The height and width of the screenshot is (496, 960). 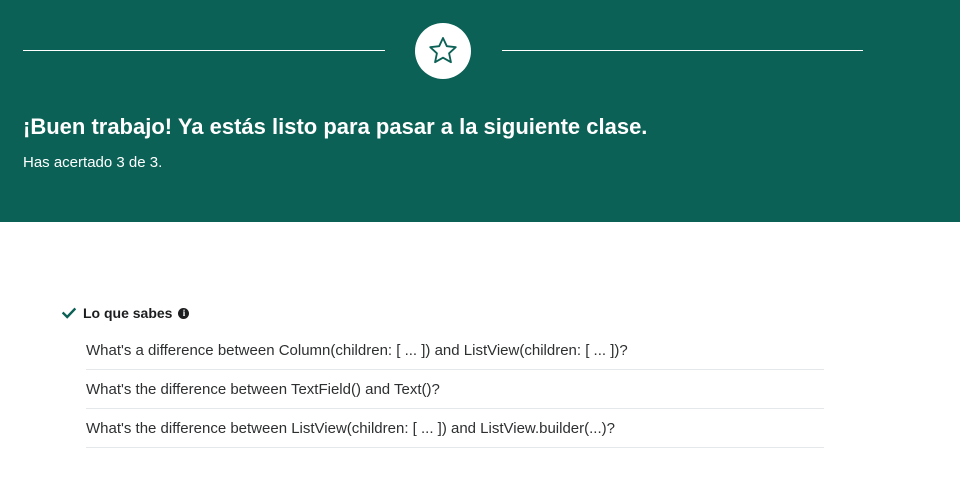 I want to click on known-topics-title: Lo que sabes, so click(x=128, y=313).